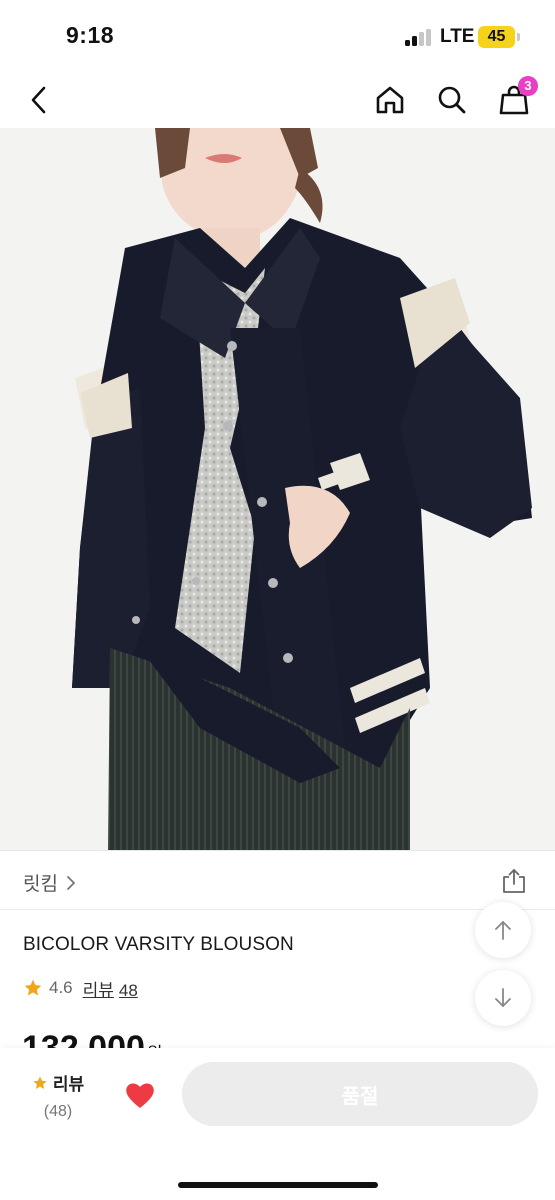  Describe the element at coordinates (278, 1185) in the screenshot. I see `home-indicator` at that location.